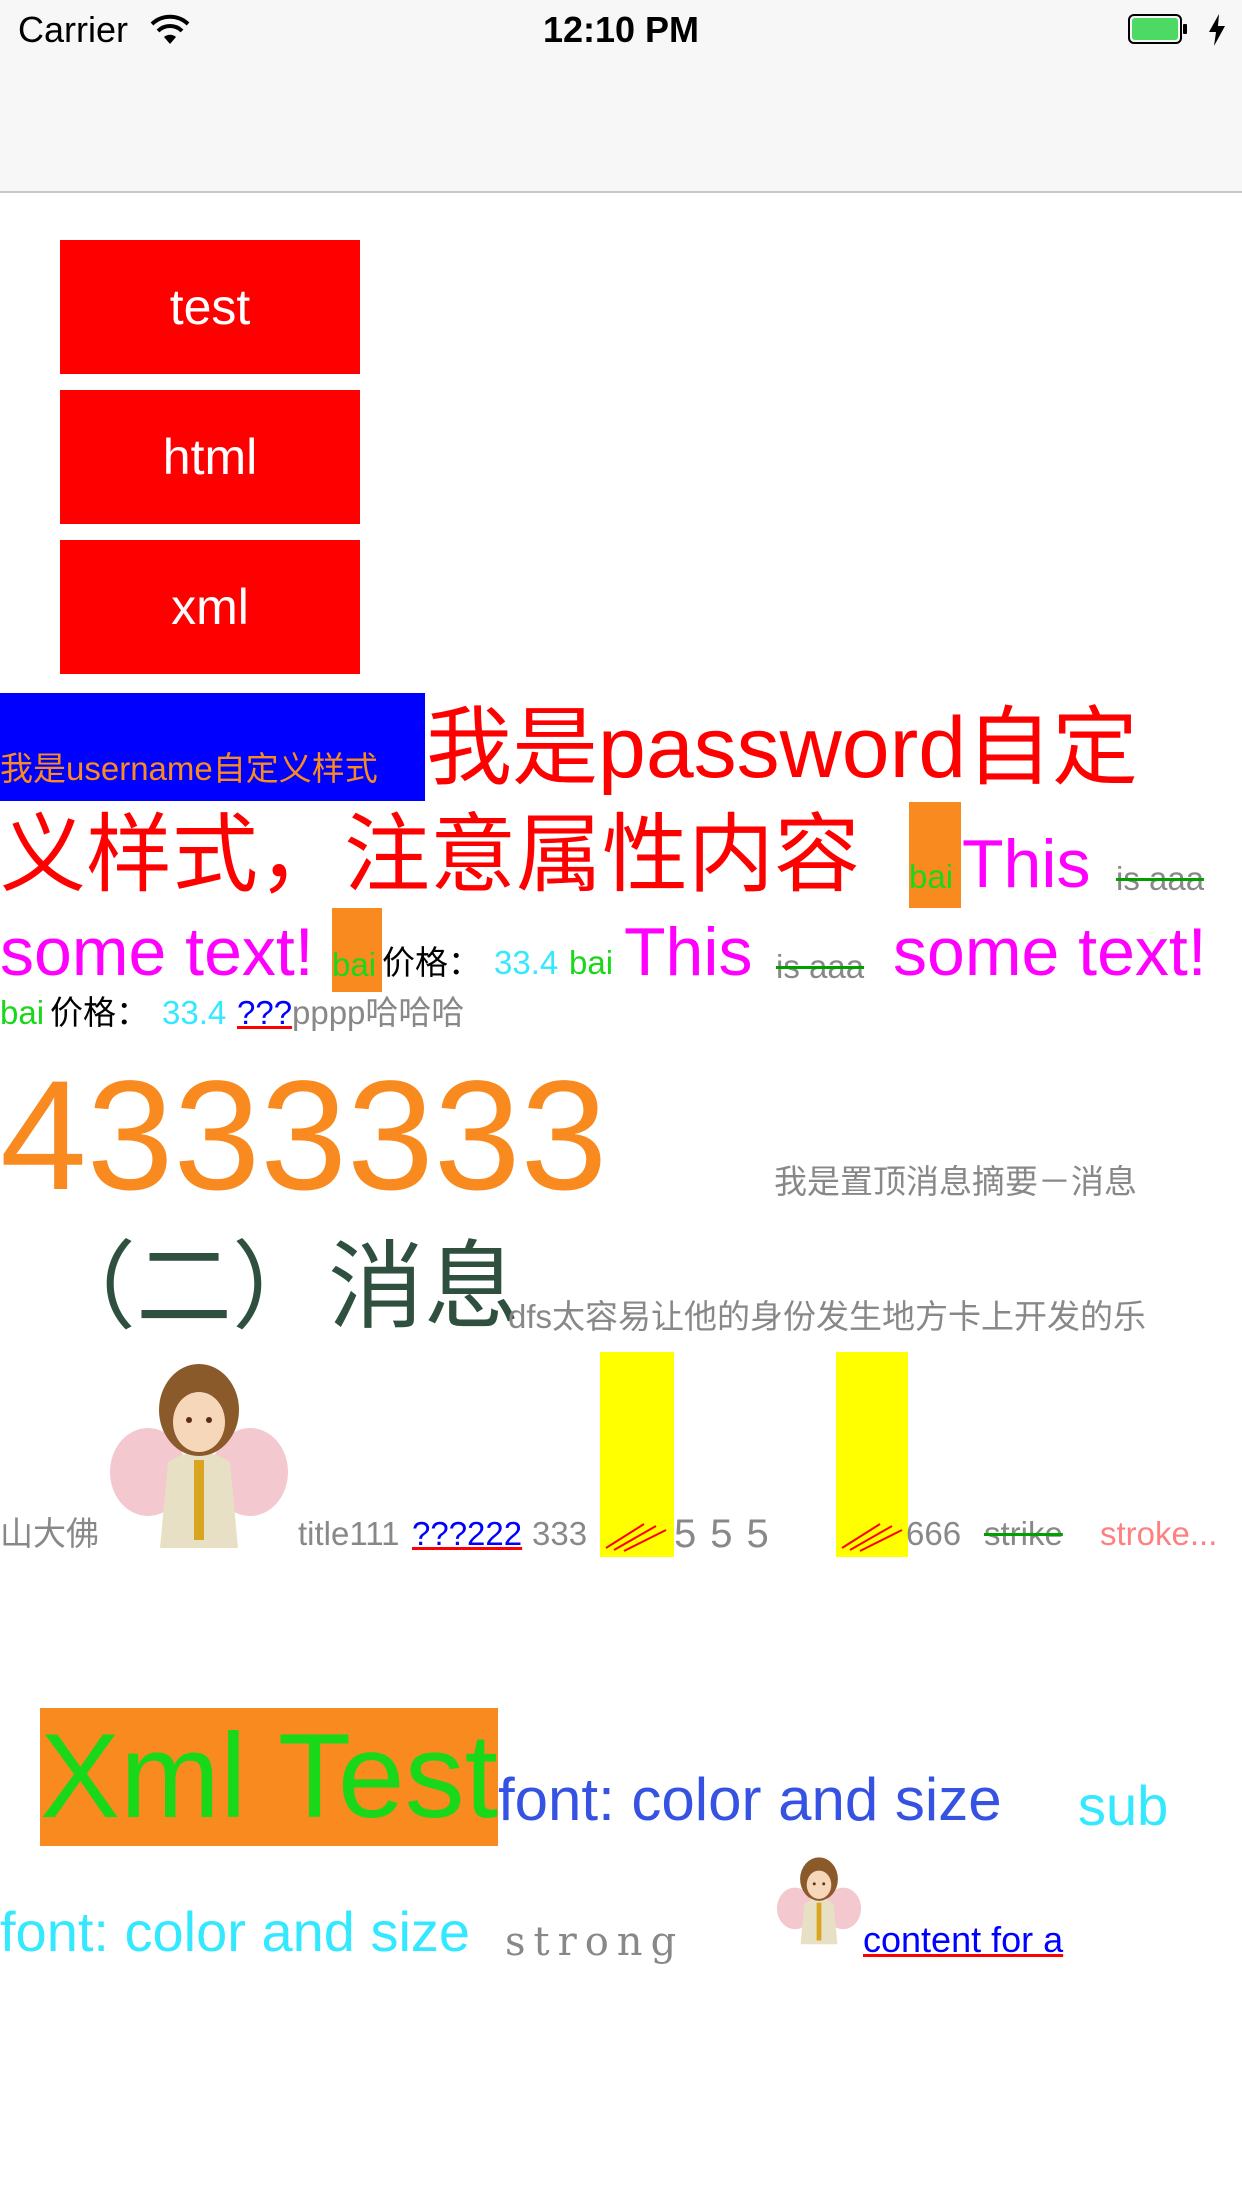 This screenshot has height=2208, width=1242. Describe the element at coordinates (378, 1012) in the screenshot. I see `pppp-text: pppp哈哈哈` at that location.